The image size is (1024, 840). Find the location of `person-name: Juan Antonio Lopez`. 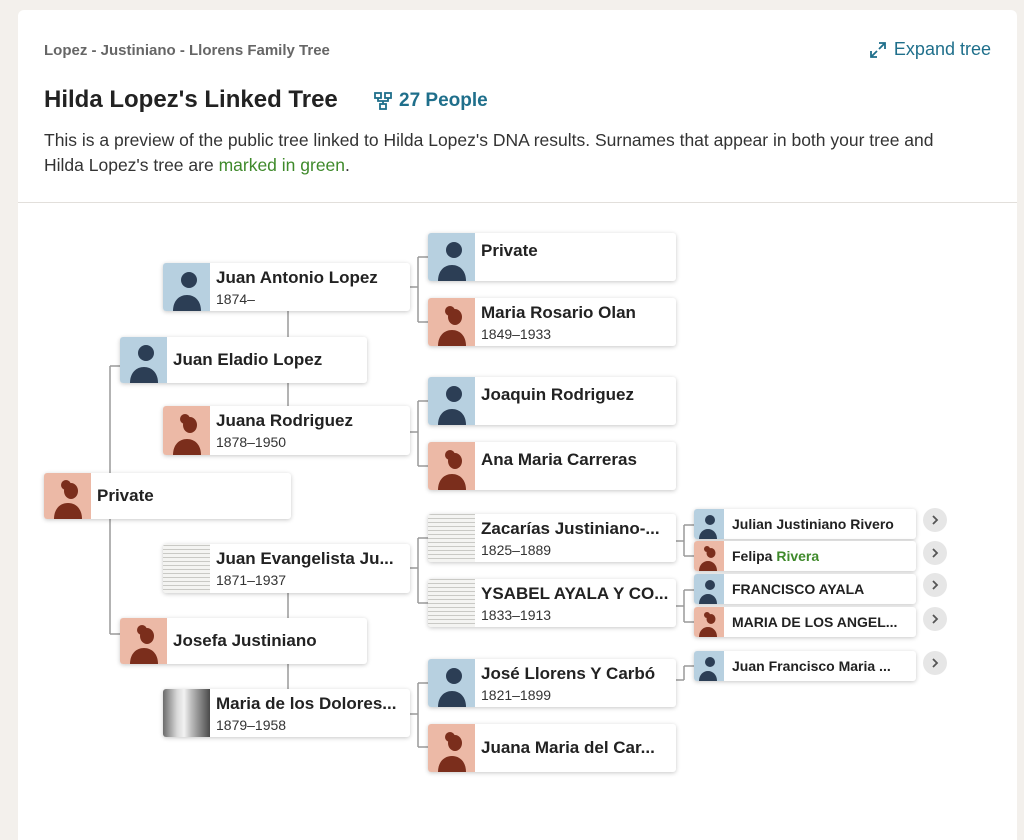

person-name: Juan Antonio Lopez is located at coordinates (297, 277).